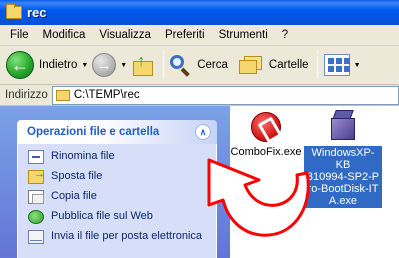 Image resolution: width=399 pixels, height=258 pixels. I want to click on forward-button: → ▼, so click(109, 65).